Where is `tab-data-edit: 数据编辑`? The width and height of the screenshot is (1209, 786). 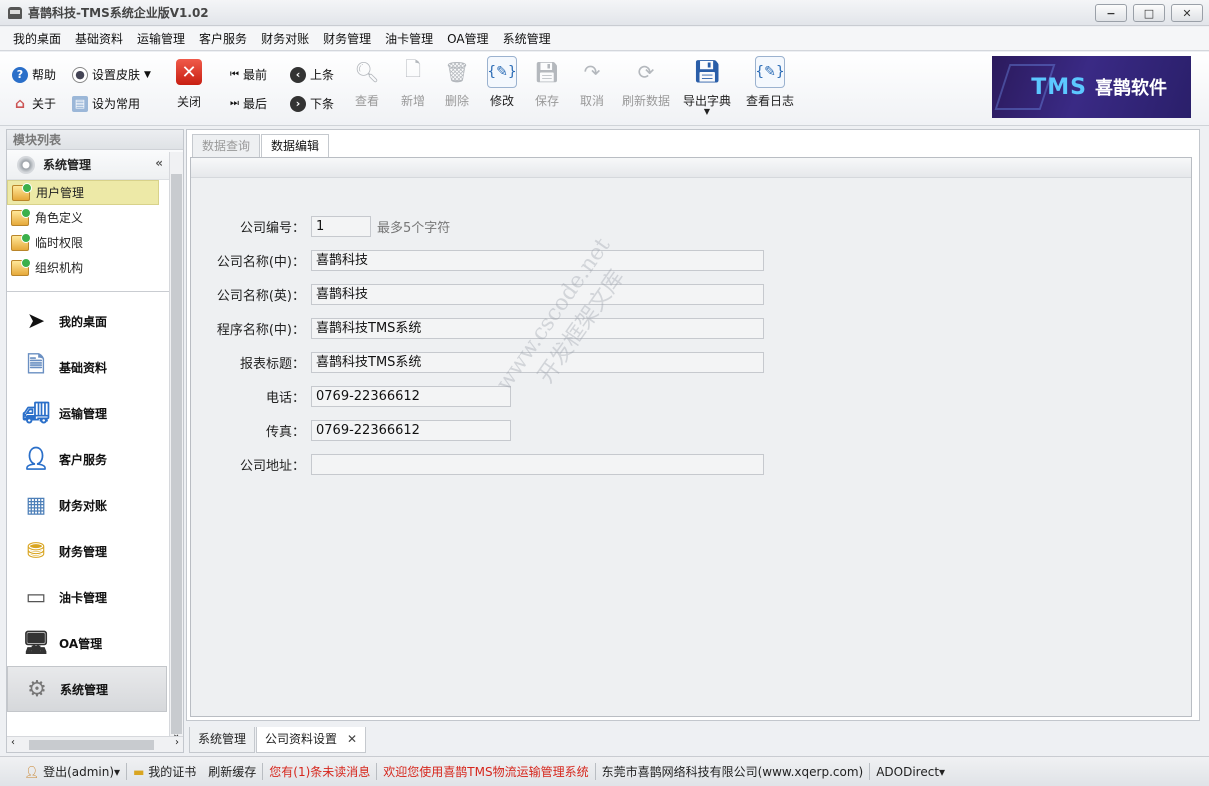
tab-data-edit: 数据编辑 is located at coordinates (295, 146).